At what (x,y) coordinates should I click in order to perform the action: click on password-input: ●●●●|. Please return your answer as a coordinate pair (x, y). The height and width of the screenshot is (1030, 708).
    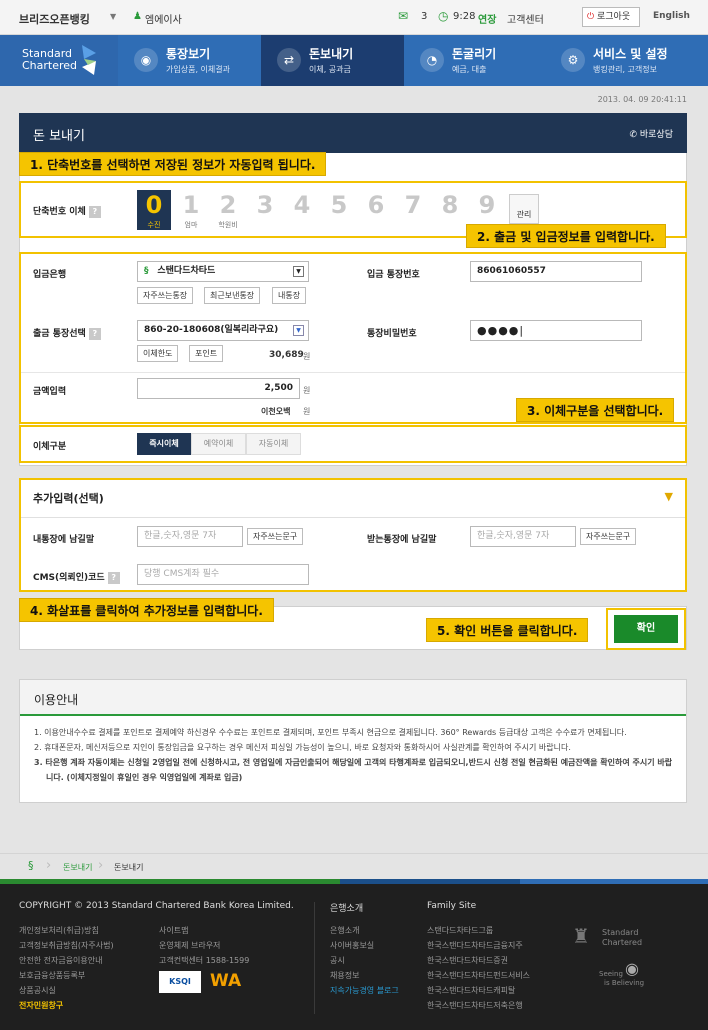
    Looking at the image, I should click on (556, 330).